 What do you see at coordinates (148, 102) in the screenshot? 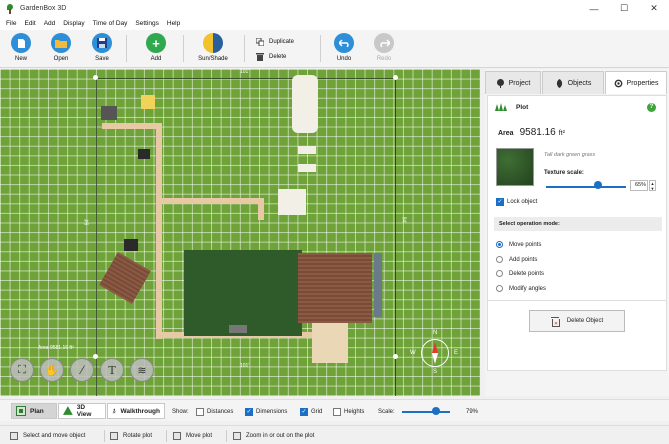
I see `yellow-planter` at bounding box center [148, 102].